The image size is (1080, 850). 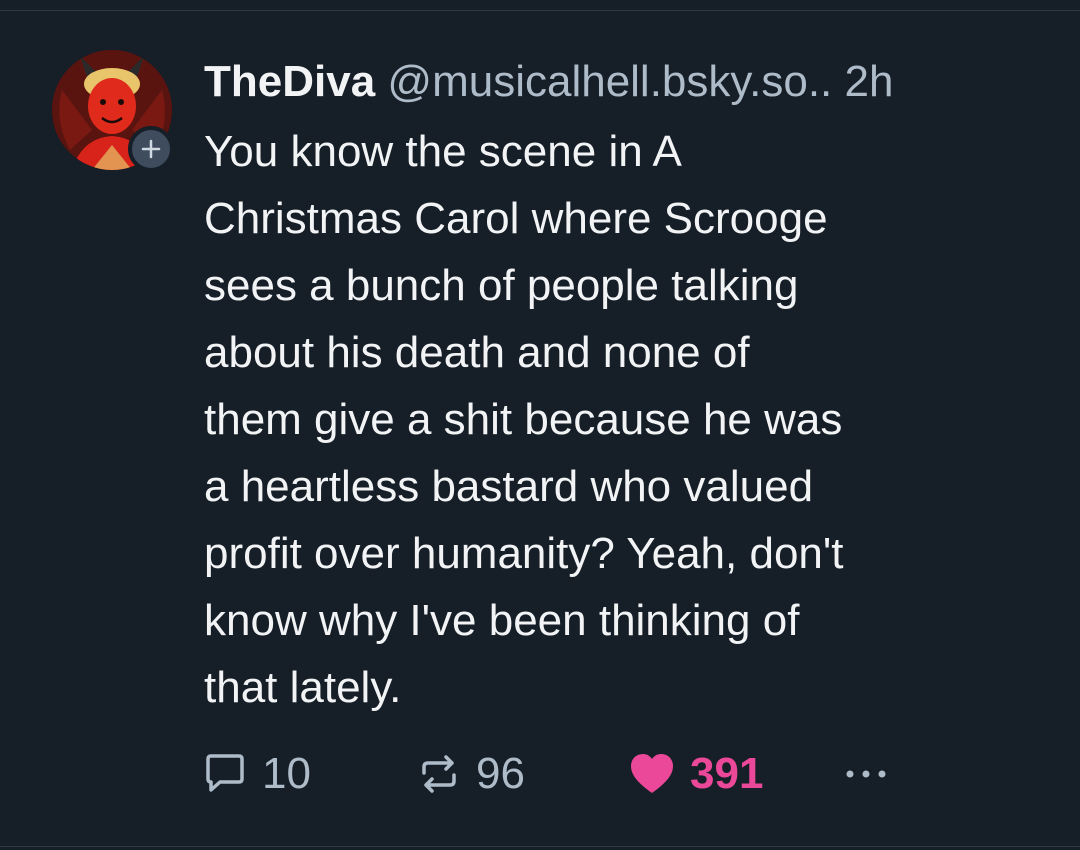 What do you see at coordinates (256, 774) in the screenshot?
I see `reply-button: 10` at bounding box center [256, 774].